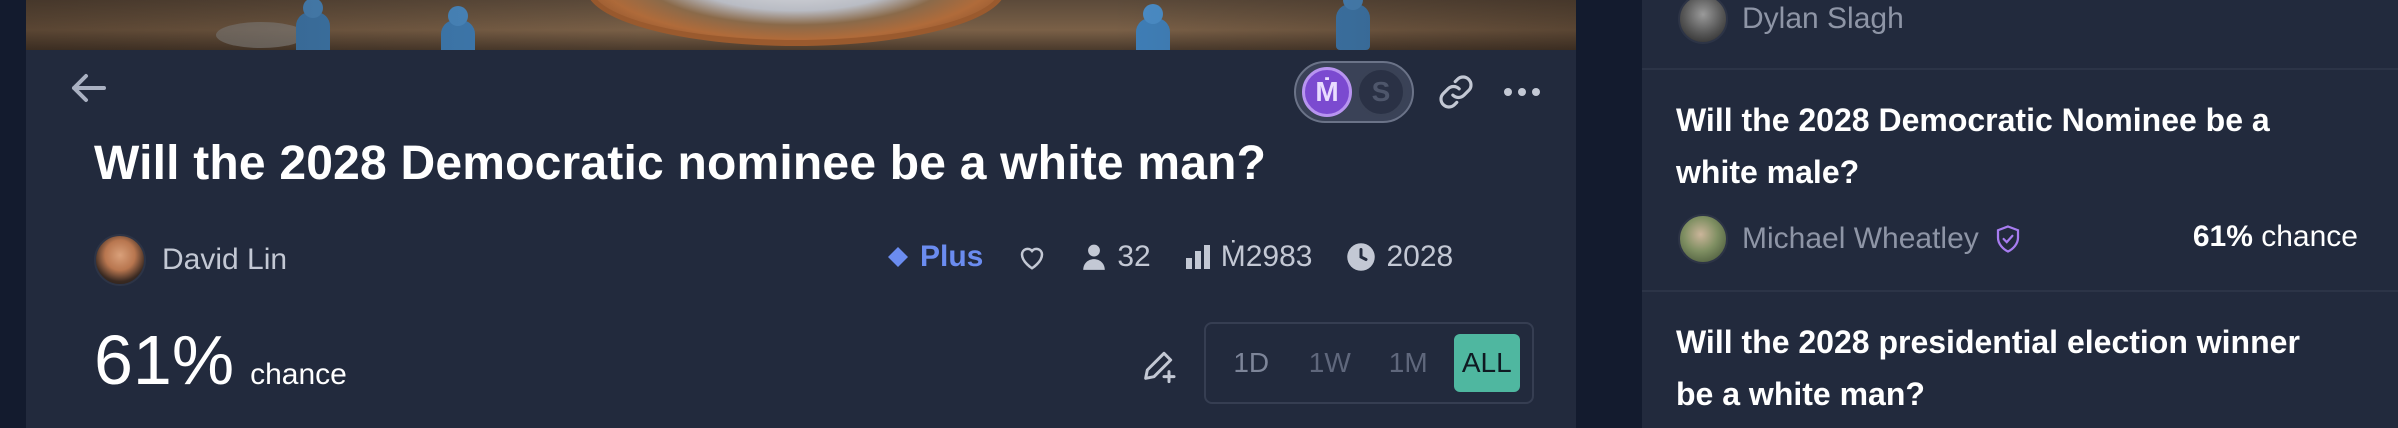 This screenshot has width=2398, height=428. I want to click on probability-display: 61% chance, so click(220, 360).